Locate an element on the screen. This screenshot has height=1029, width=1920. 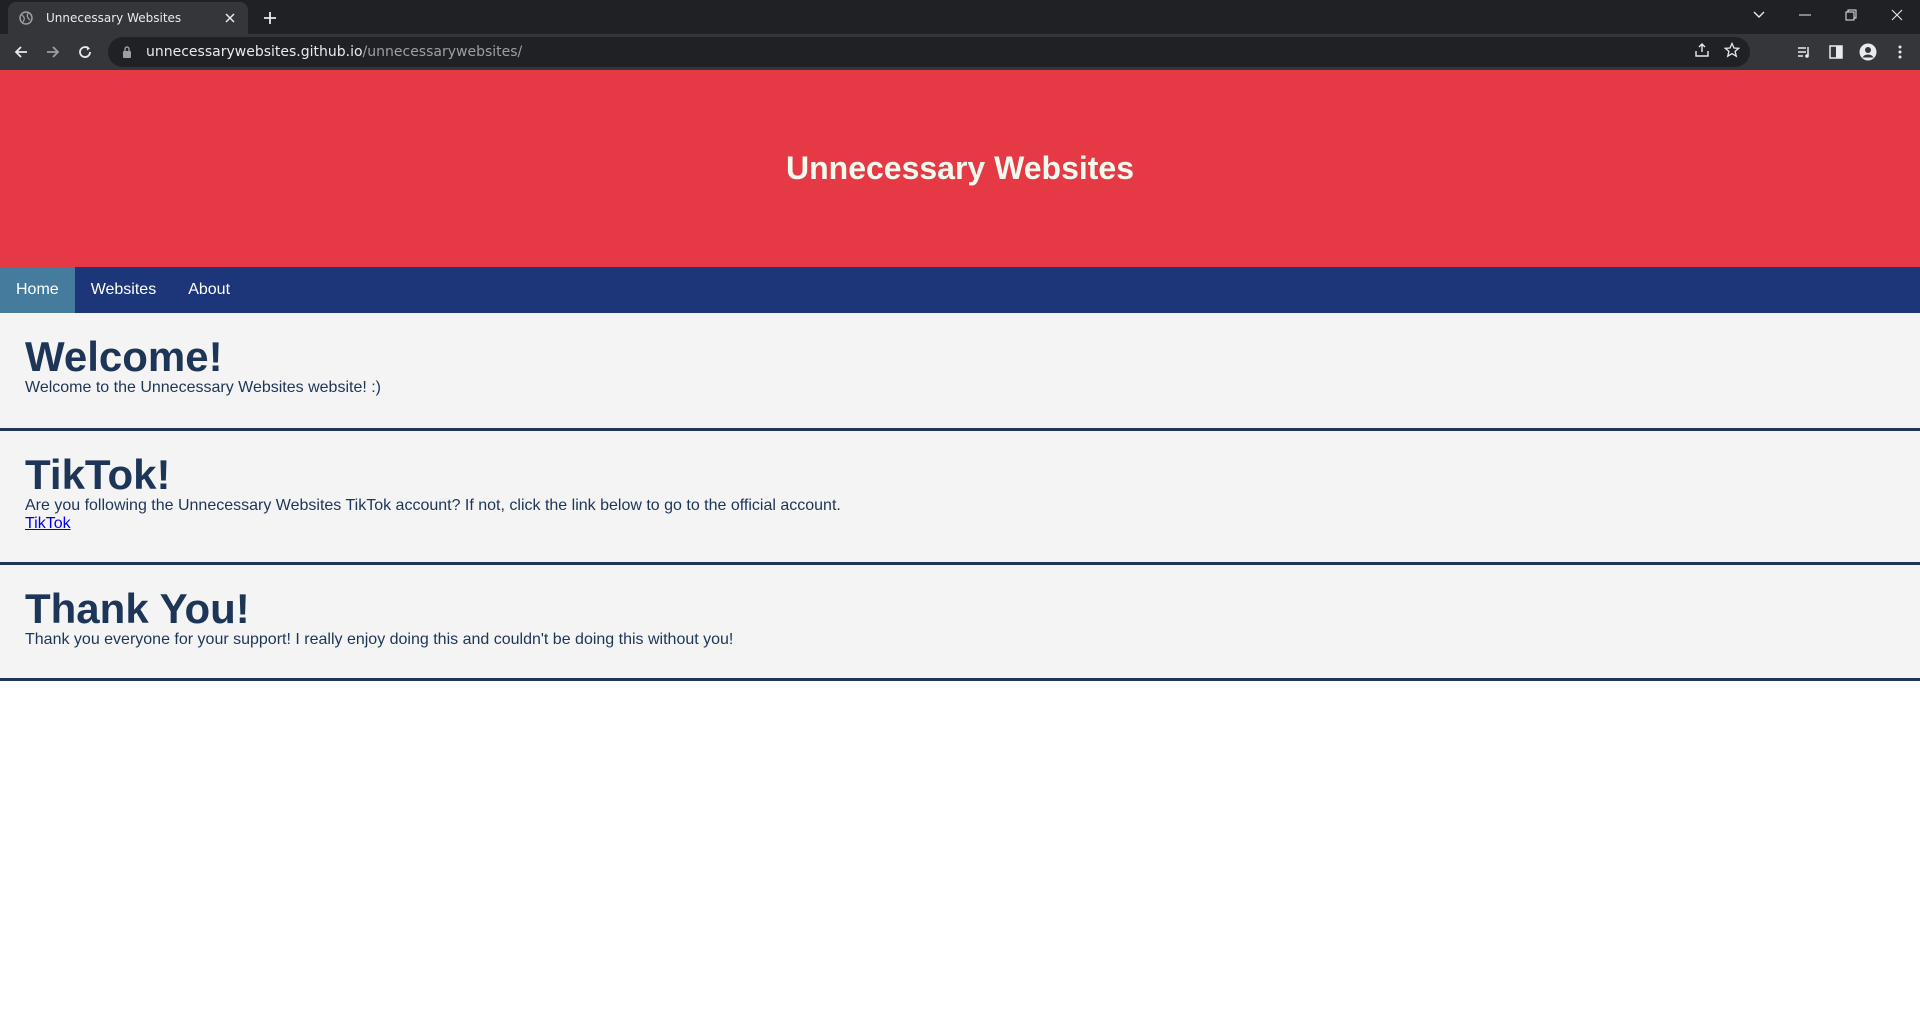
window-controls is located at coordinates (1828, 15).